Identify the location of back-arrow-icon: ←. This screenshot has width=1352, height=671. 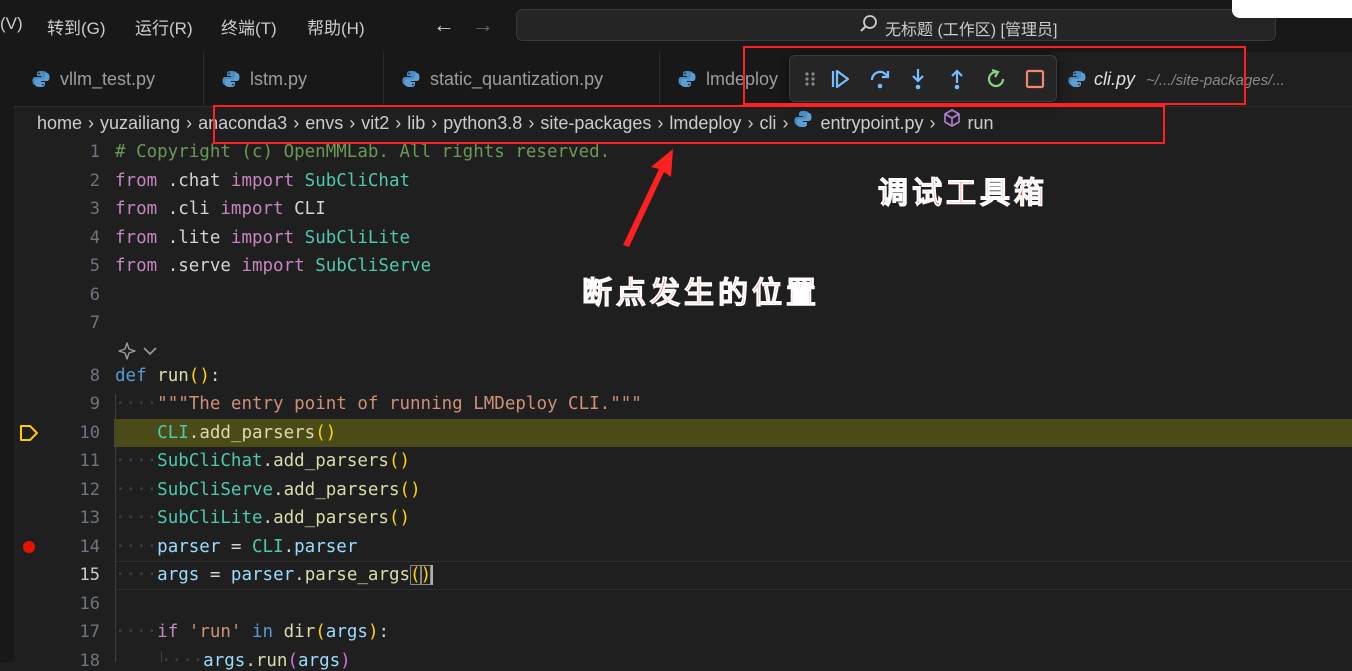
(444, 25).